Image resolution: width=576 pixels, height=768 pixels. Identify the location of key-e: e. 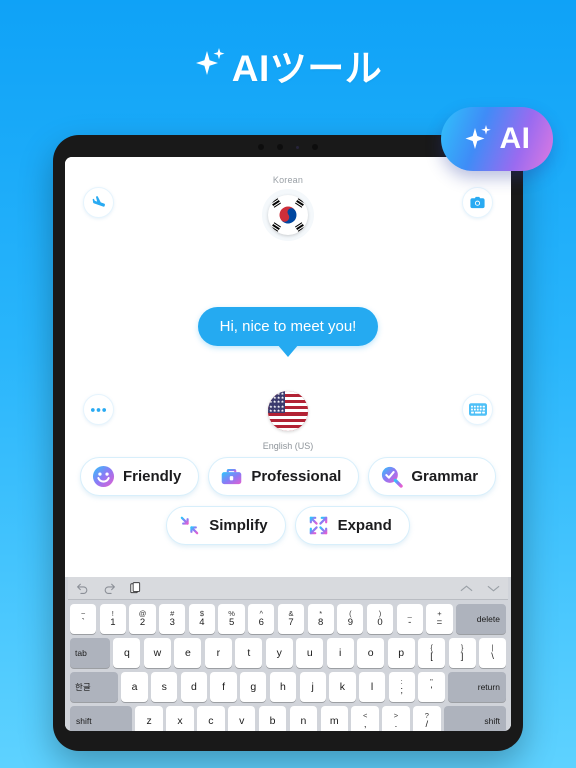
(188, 653).